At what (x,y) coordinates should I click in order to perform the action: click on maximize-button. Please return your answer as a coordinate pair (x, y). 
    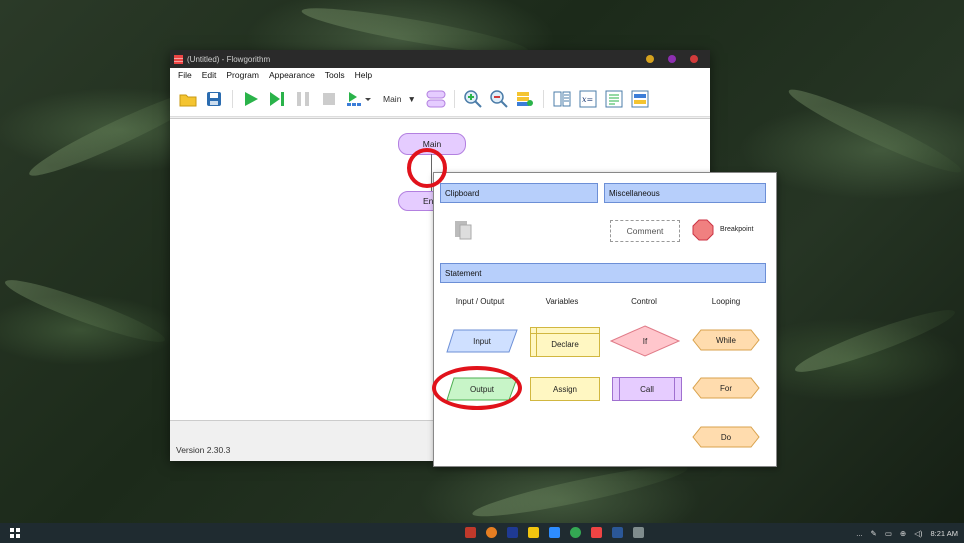
    Looking at the image, I should click on (672, 59).